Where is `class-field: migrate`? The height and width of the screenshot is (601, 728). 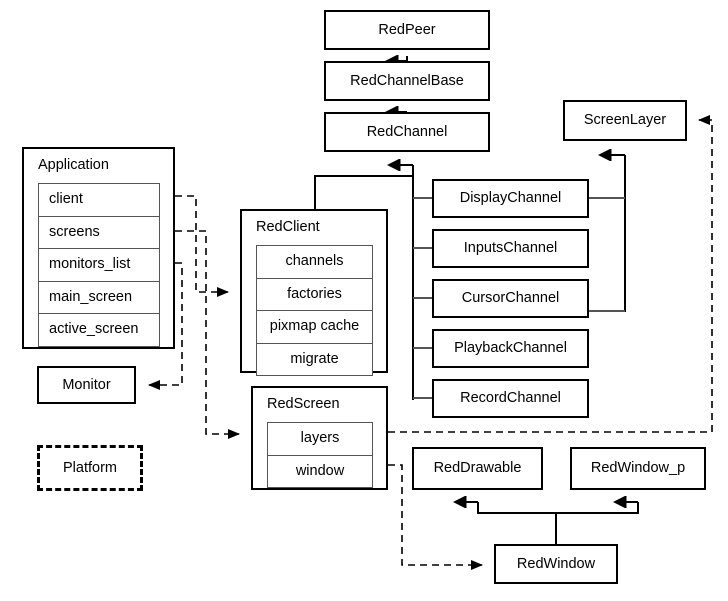
class-field: migrate is located at coordinates (314, 360).